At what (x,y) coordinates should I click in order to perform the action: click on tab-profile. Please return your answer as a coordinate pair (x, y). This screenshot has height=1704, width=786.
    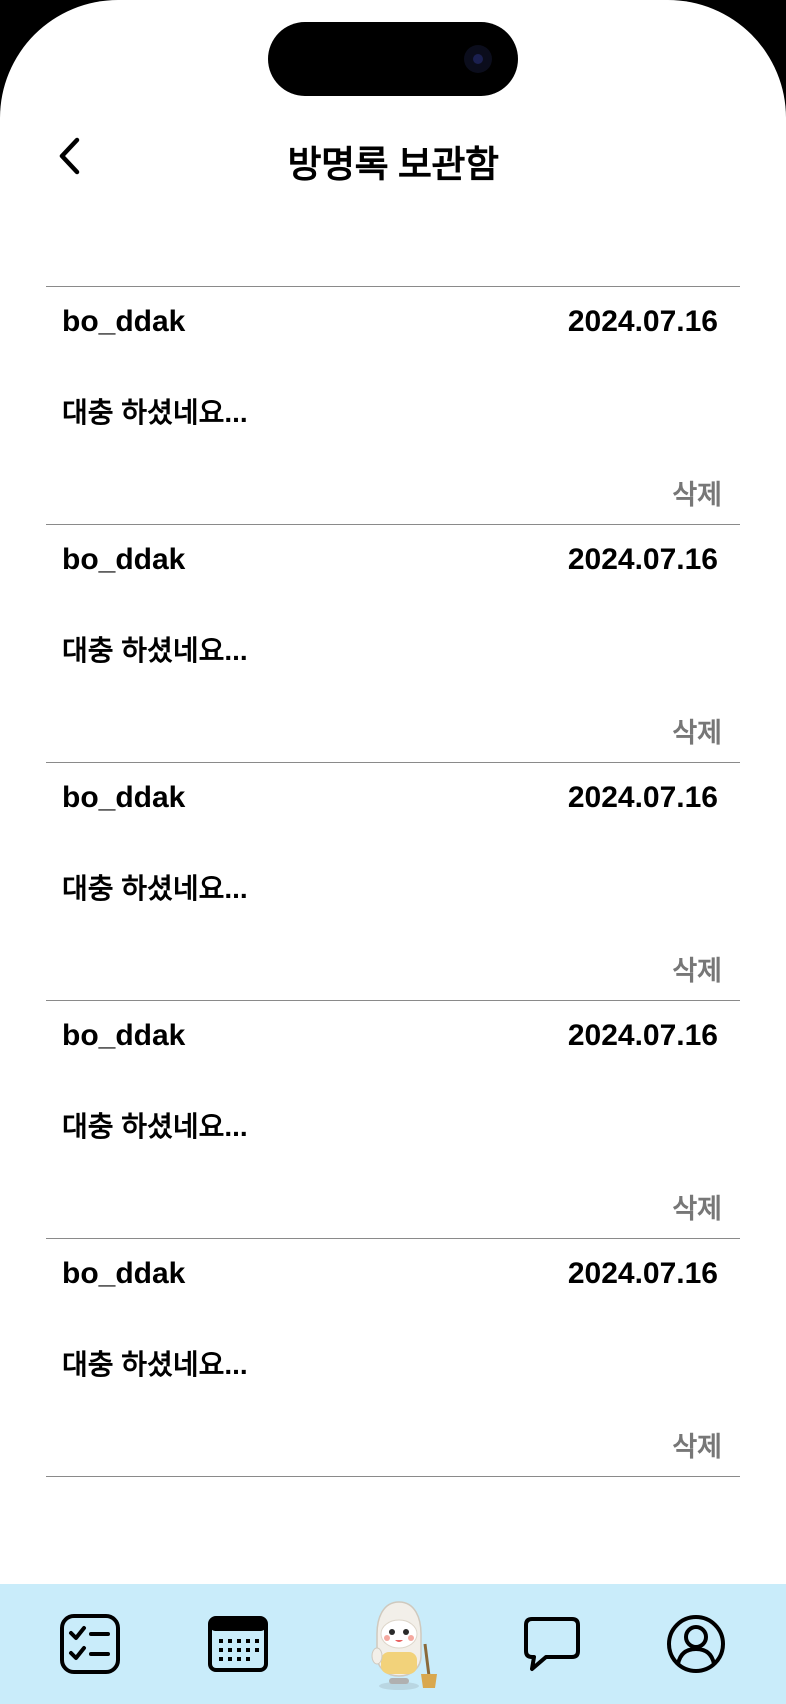
    Looking at the image, I should click on (696, 1644).